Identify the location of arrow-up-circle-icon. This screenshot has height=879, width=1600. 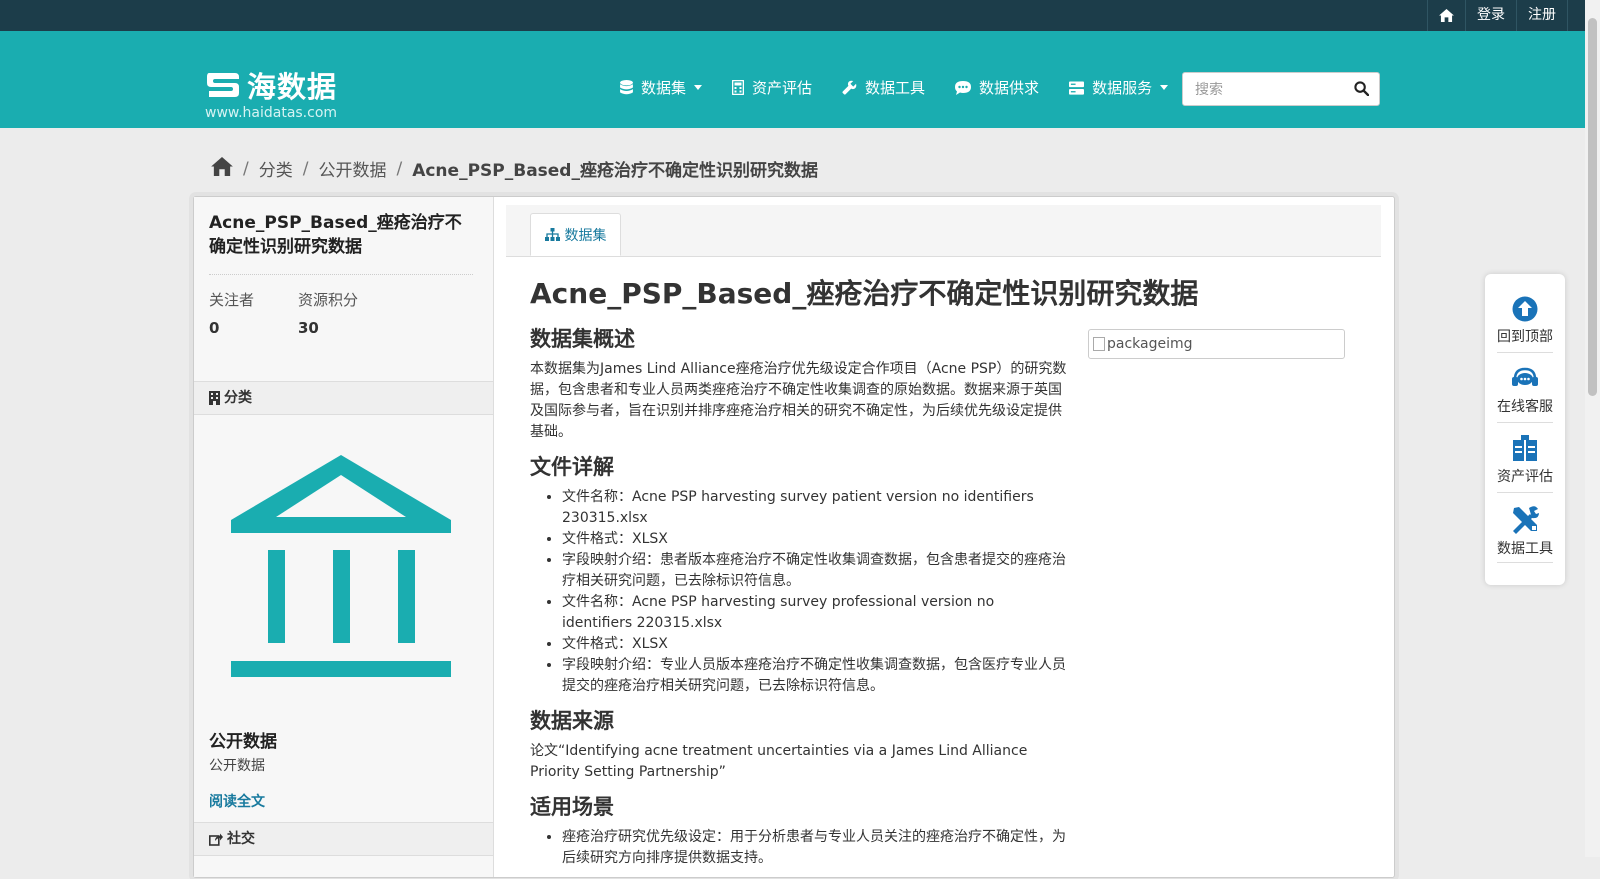
(1525, 309).